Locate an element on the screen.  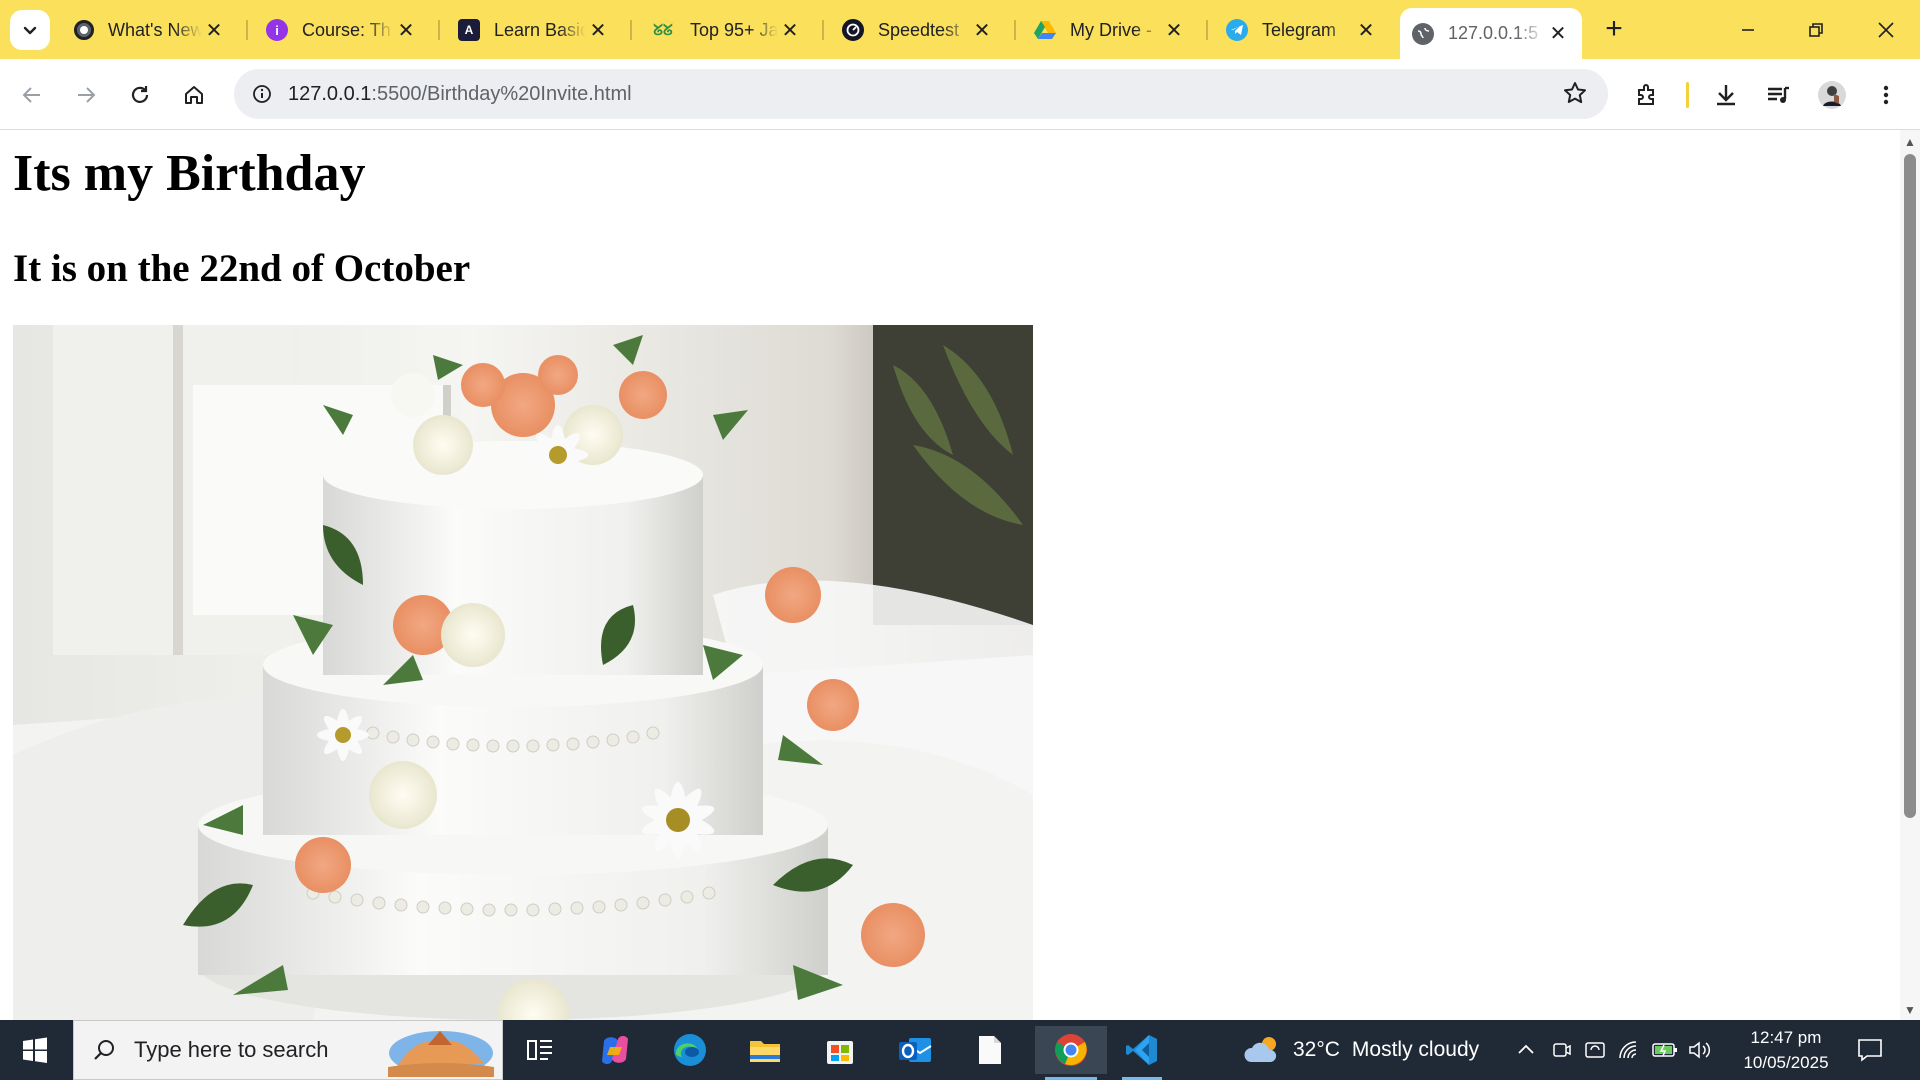
outlook-button is located at coordinates (915, 1050).